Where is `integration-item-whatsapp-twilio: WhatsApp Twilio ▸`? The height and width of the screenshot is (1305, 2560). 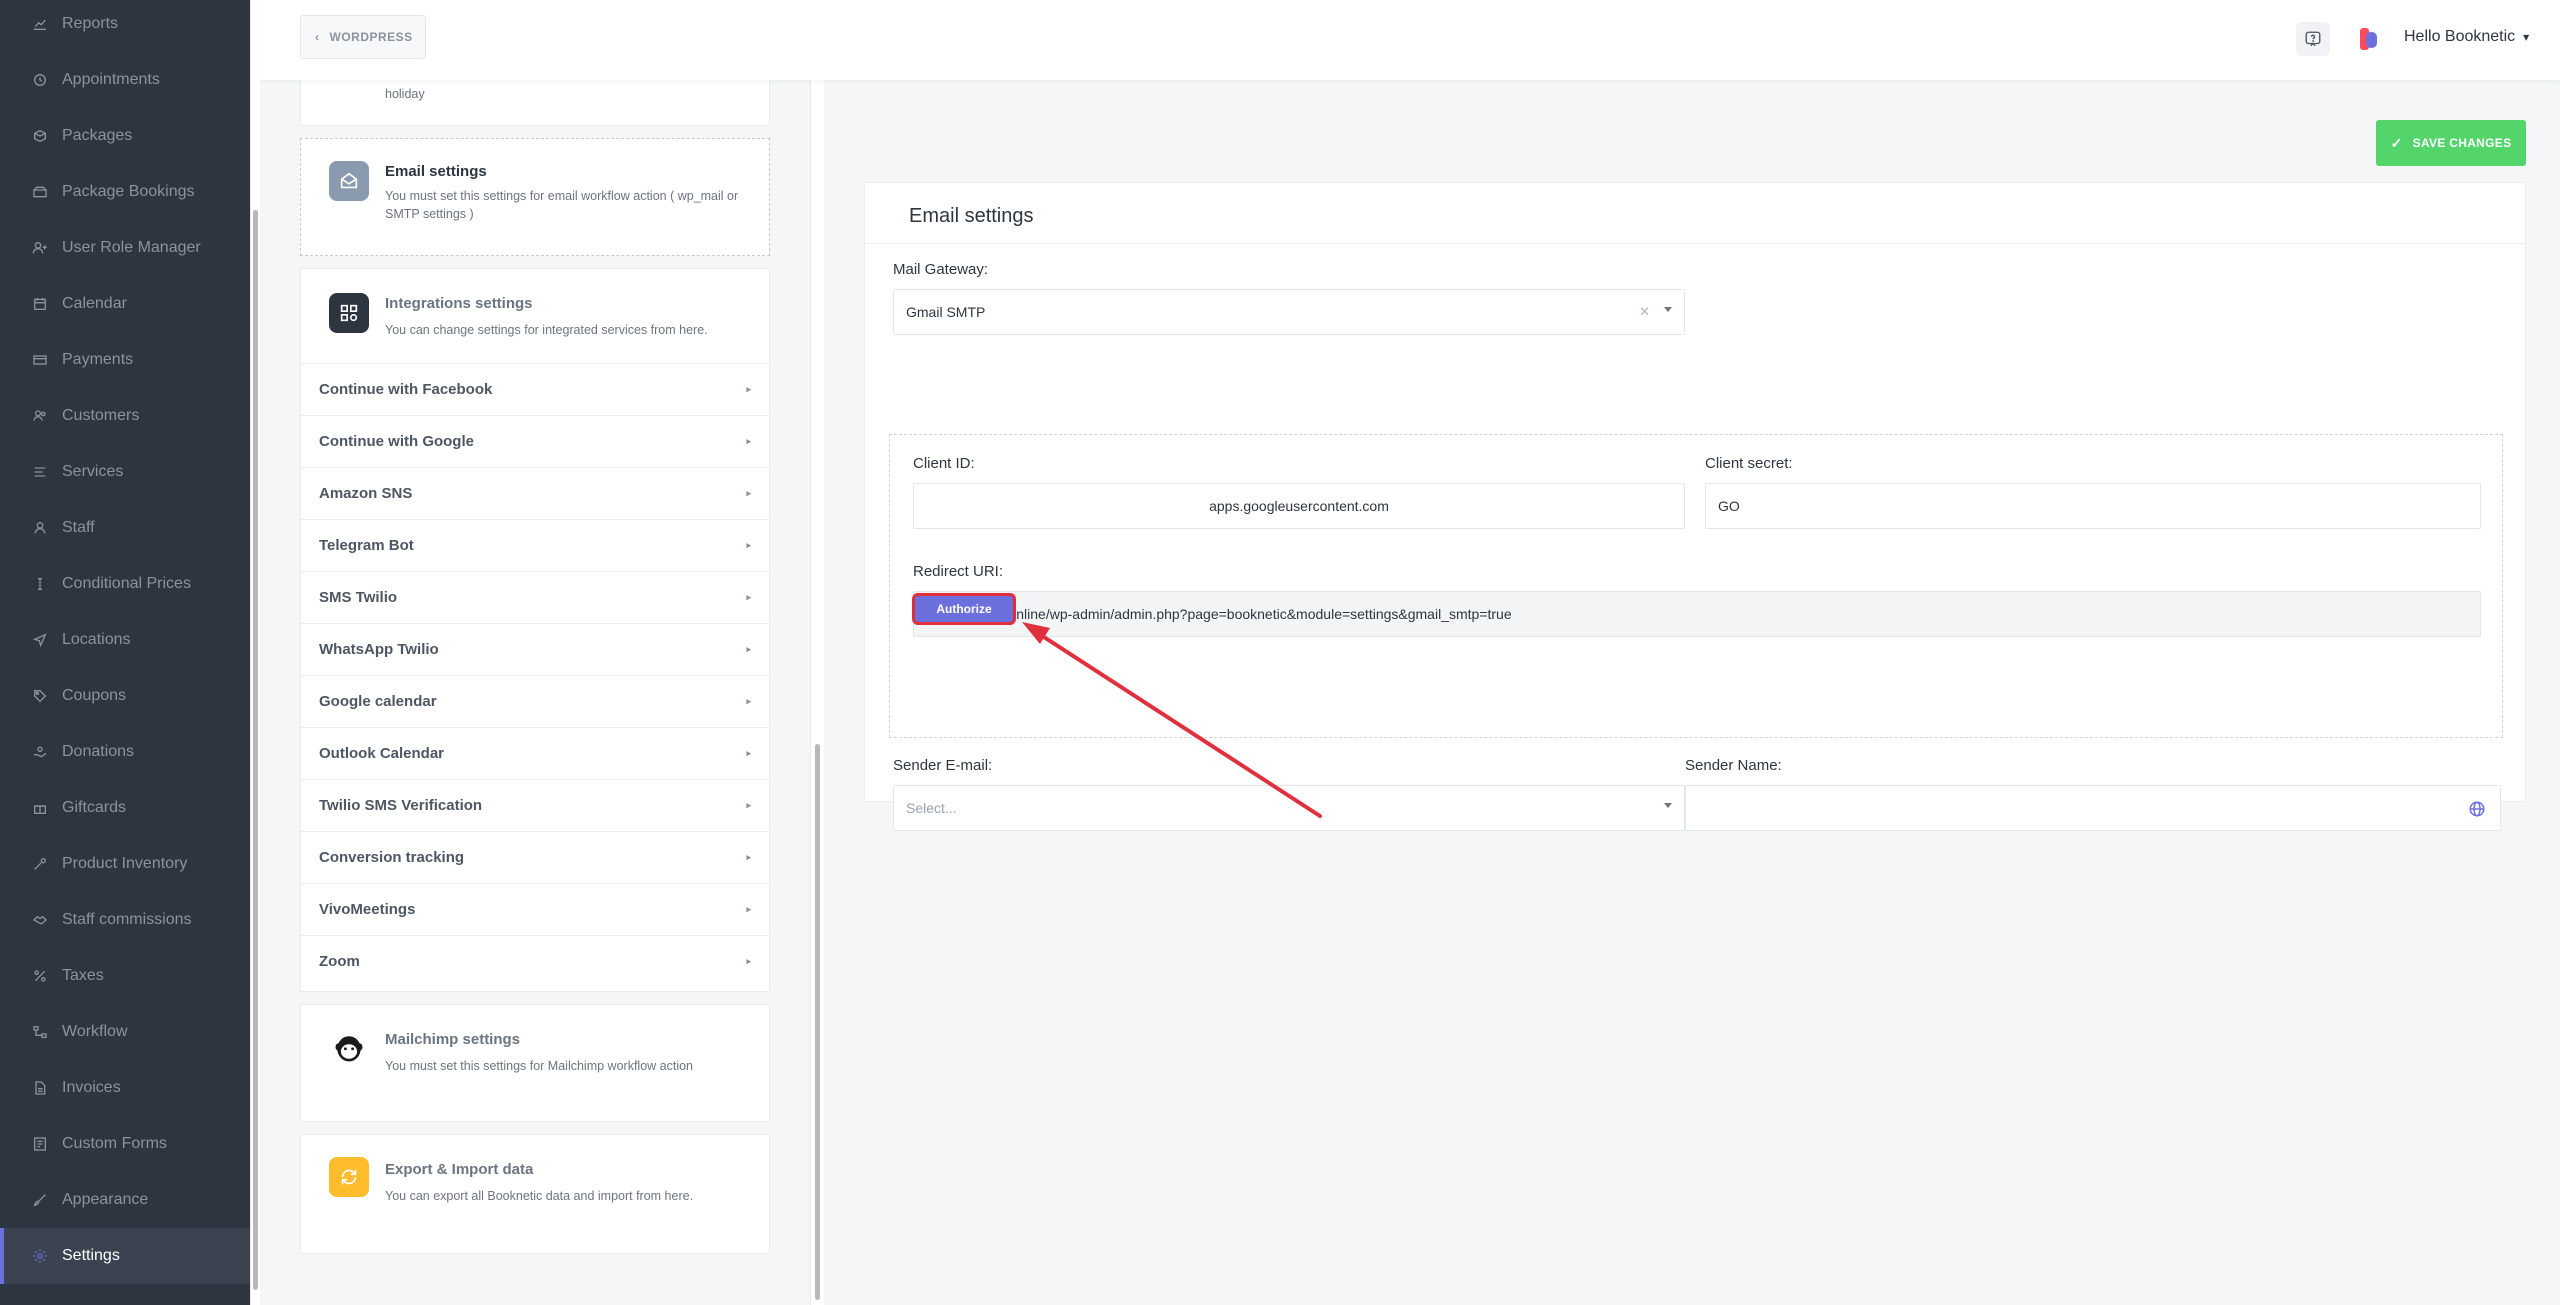 integration-item-whatsapp-twilio: WhatsApp Twilio ▸ is located at coordinates (536, 649).